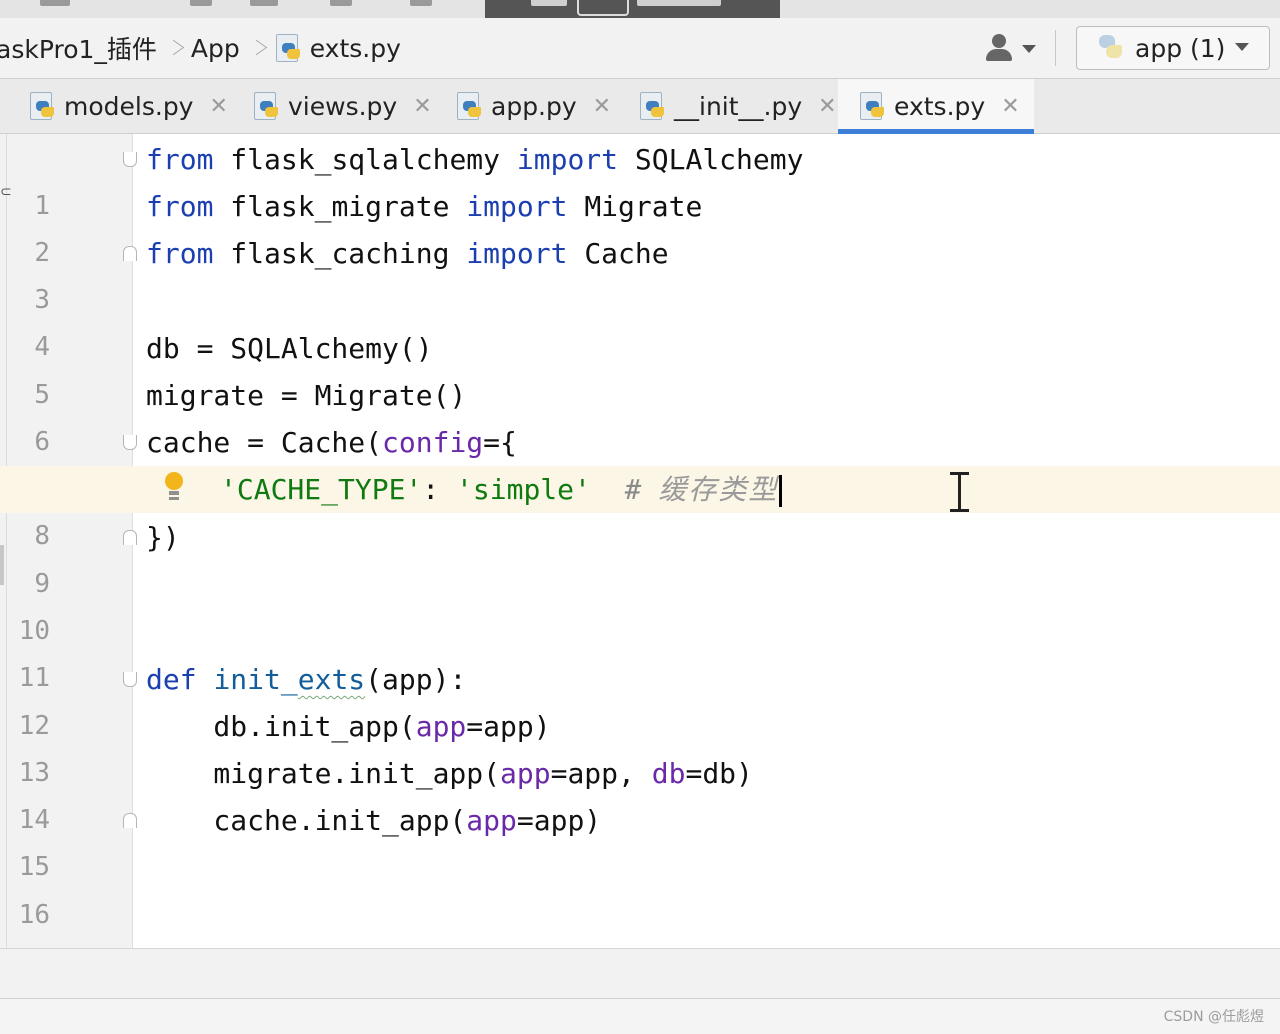 Image resolution: width=1280 pixels, height=1034 pixels. I want to click on python-icon, so click(1111, 47).